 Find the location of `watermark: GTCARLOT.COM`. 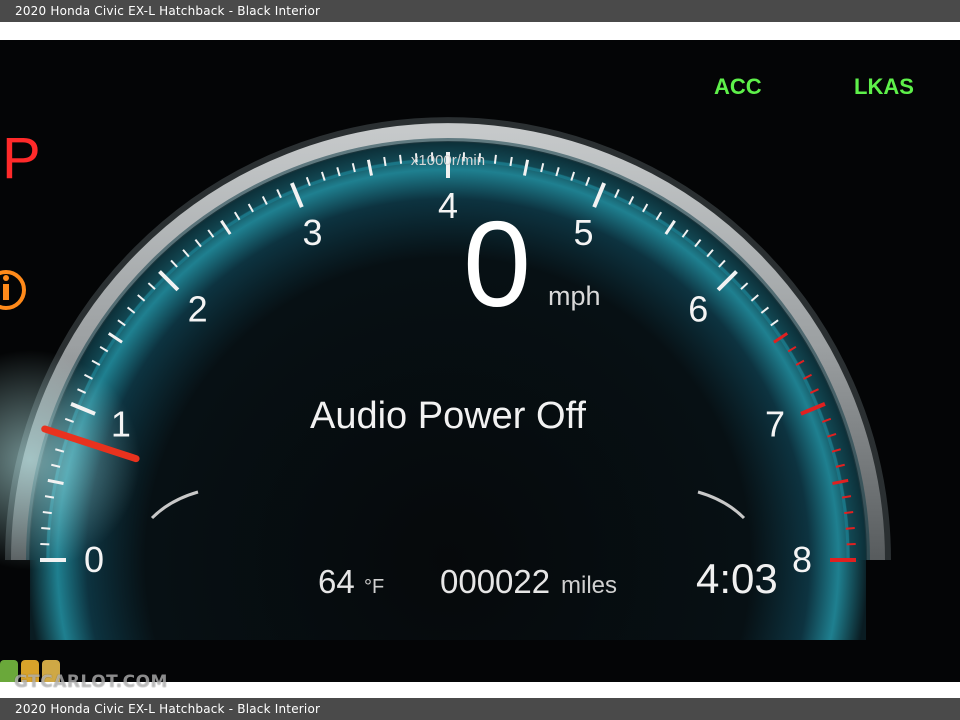

watermark: GTCARLOT.COM is located at coordinates (91, 682).